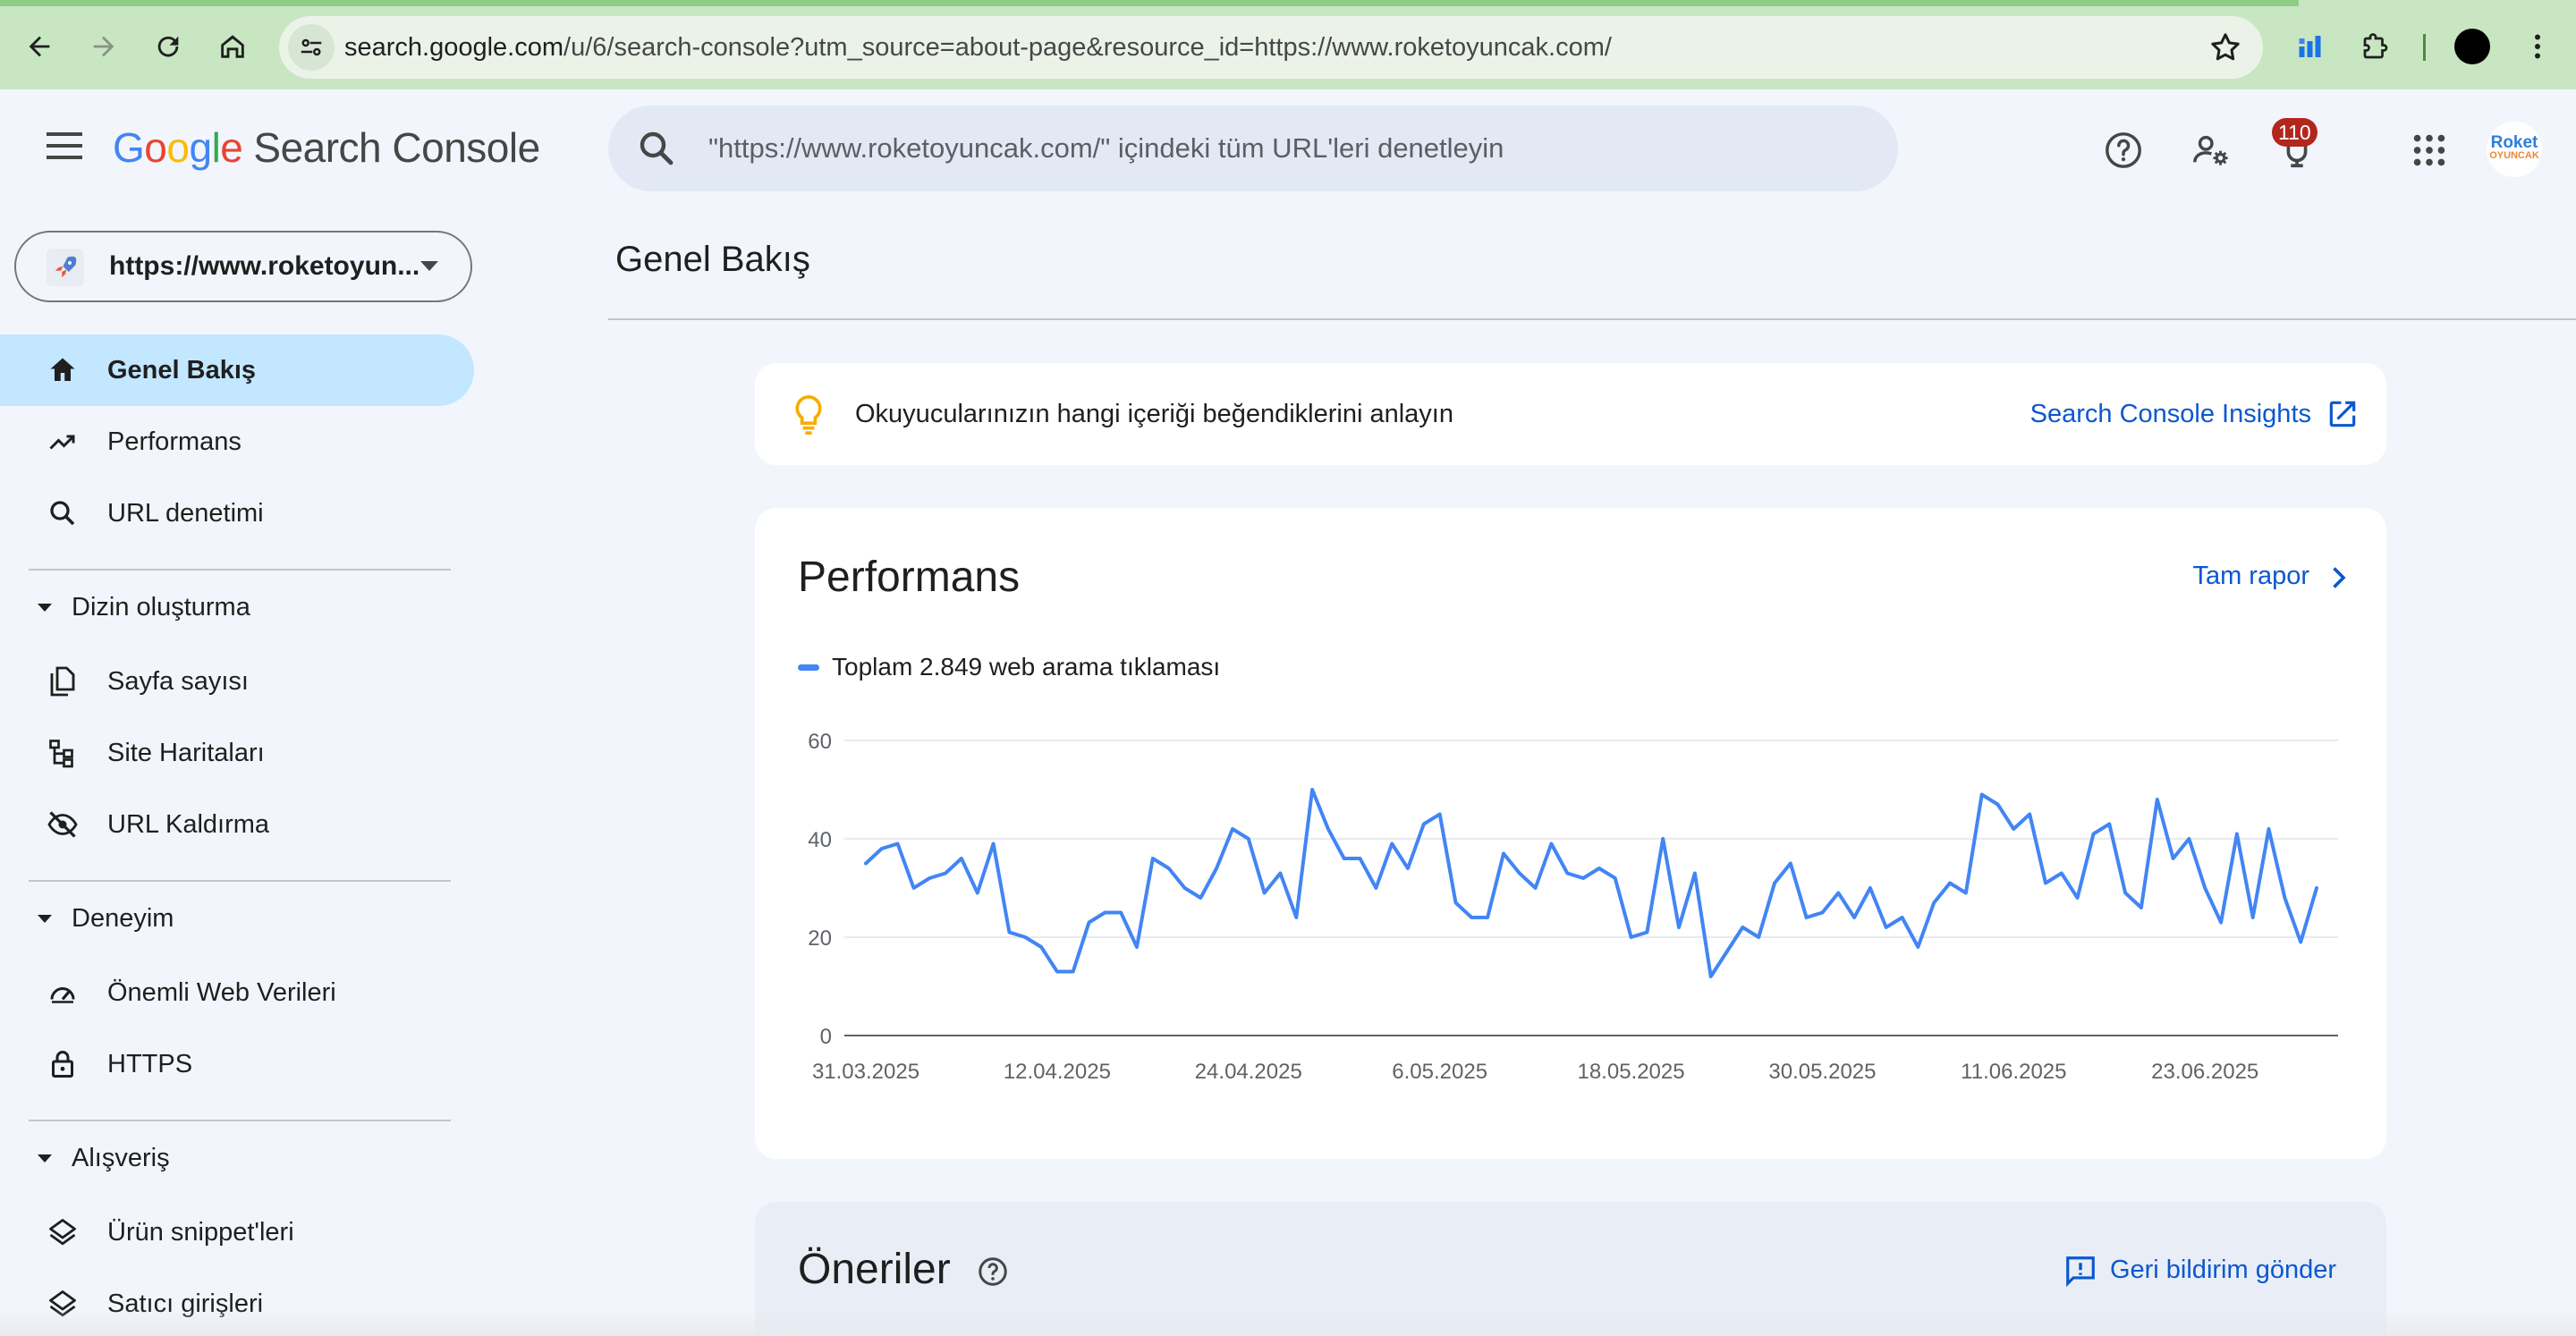 This screenshot has height=1336, width=2576. I want to click on rocket-icon, so click(65, 268).